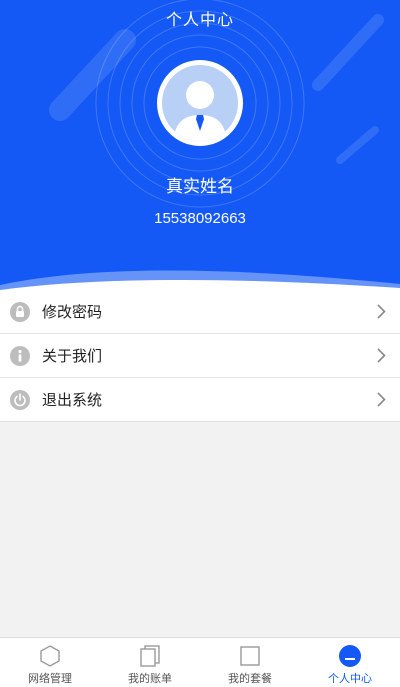 The width and height of the screenshot is (400, 687). What do you see at coordinates (20, 311) in the screenshot?
I see `lock-icon` at bounding box center [20, 311].